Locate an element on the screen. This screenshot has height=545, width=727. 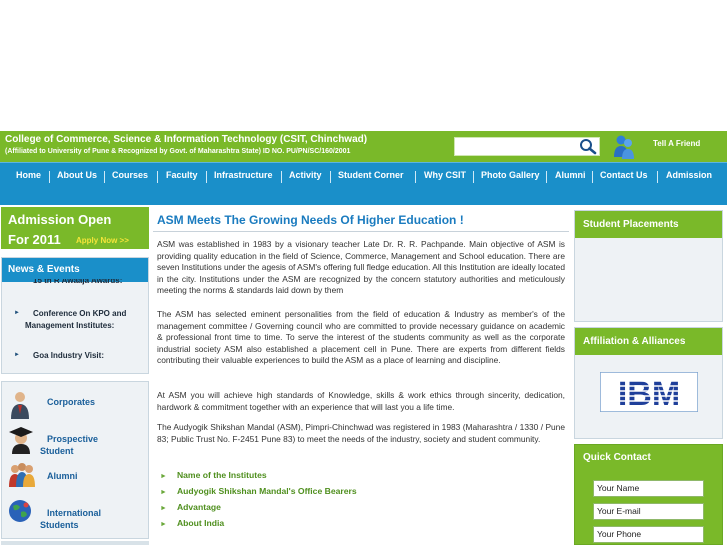
prospective-link-line2: Student is located at coordinates (57, 451).